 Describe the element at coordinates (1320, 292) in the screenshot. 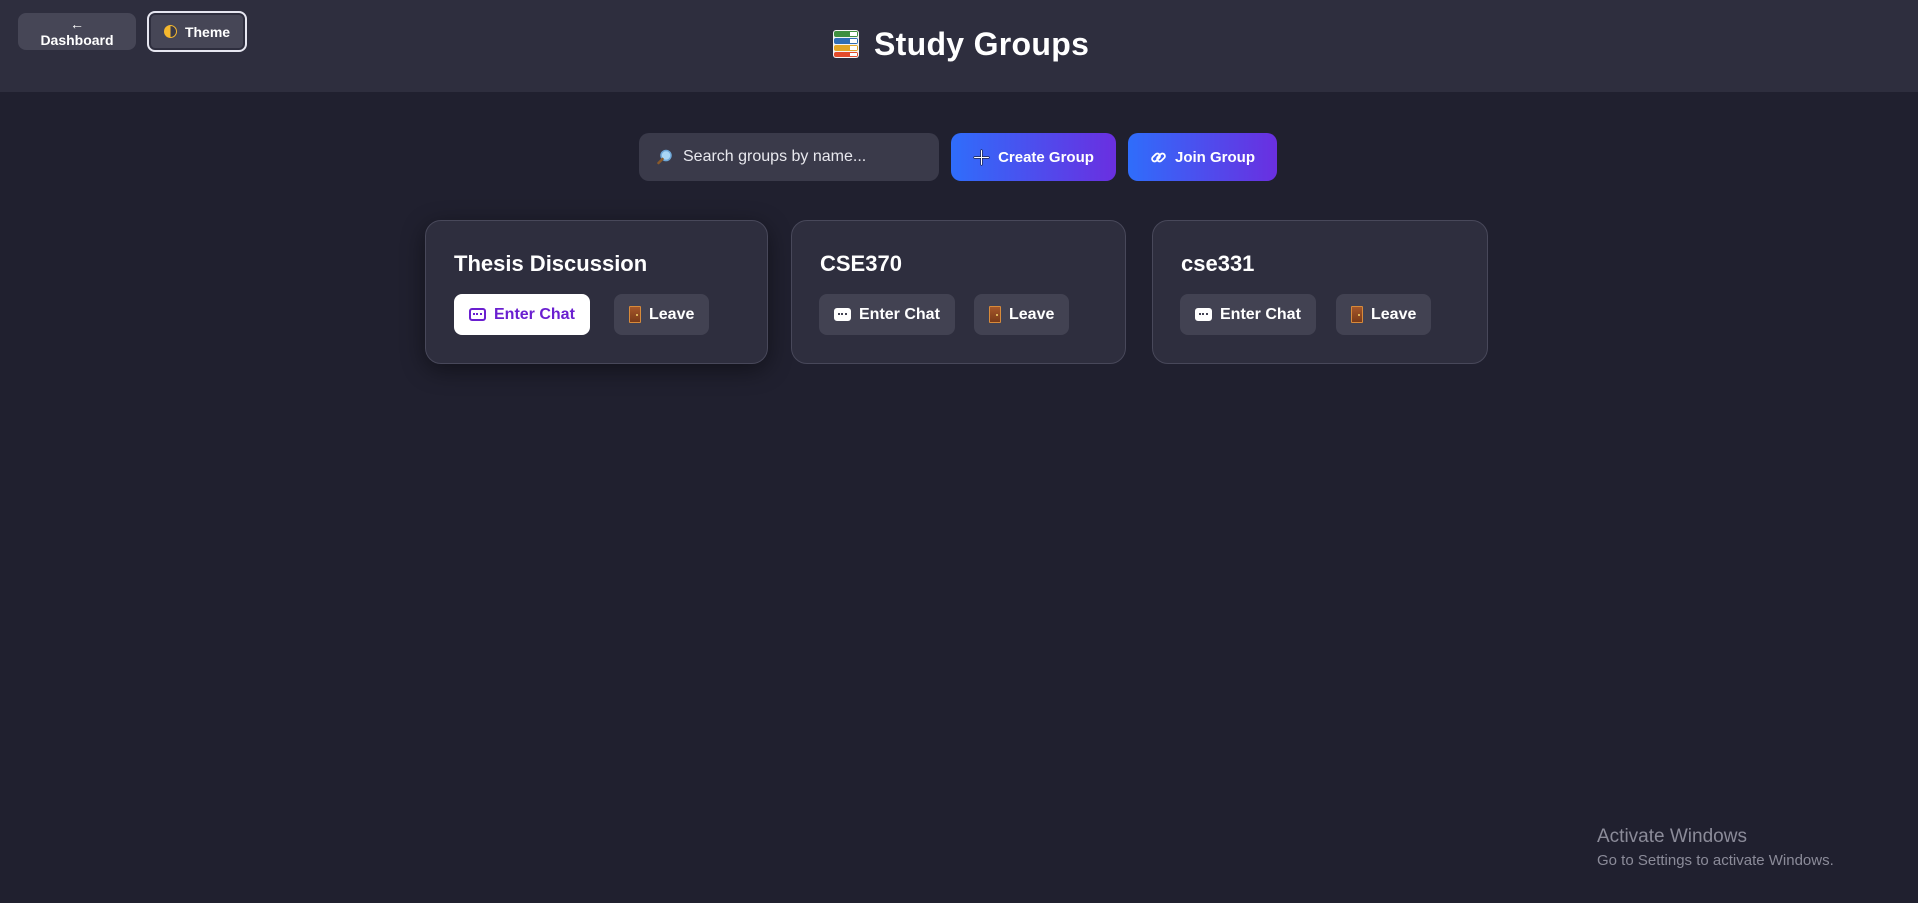

I see `group-card: cse331 Enter Chat Leave` at that location.